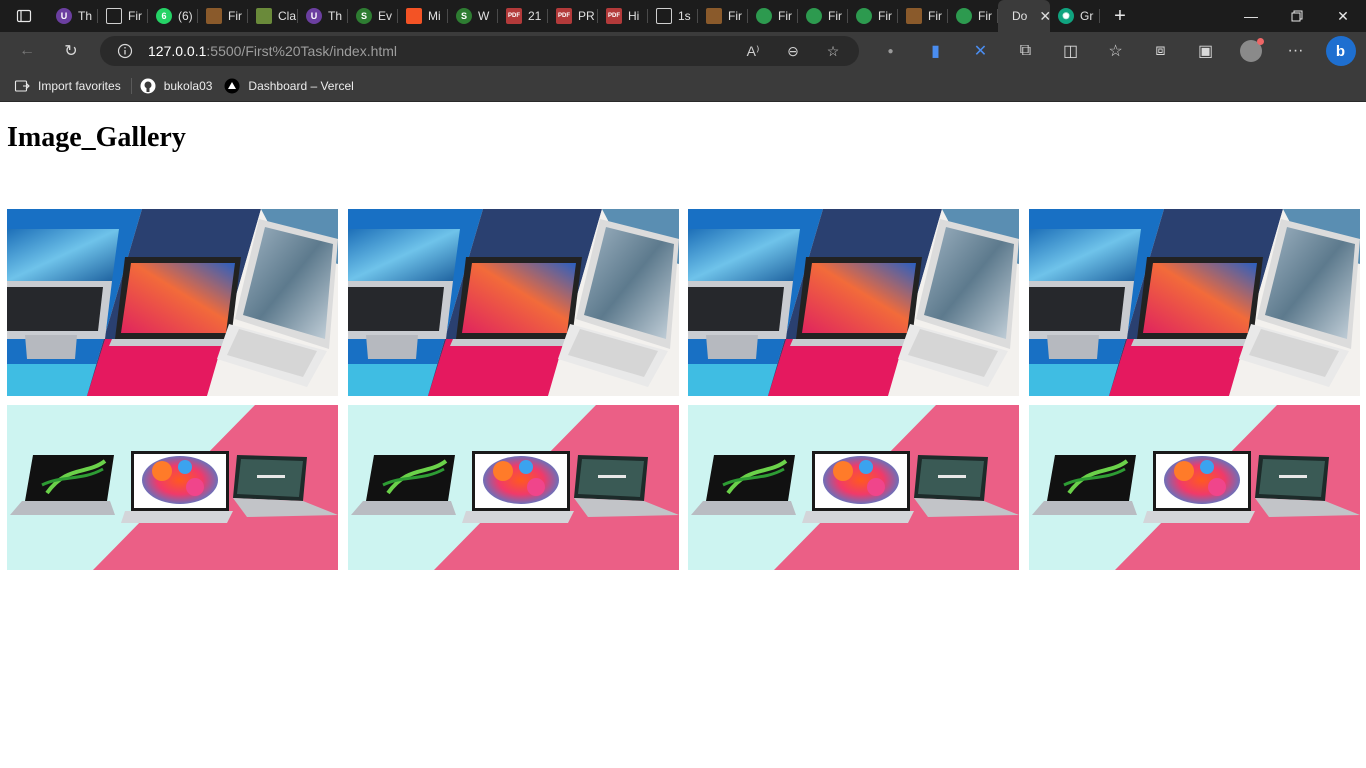 This screenshot has width=1366, height=768. What do you see at coordinates (148, 86) in the screenshot?
I see `github-icon` at bounding box center [148, 86].